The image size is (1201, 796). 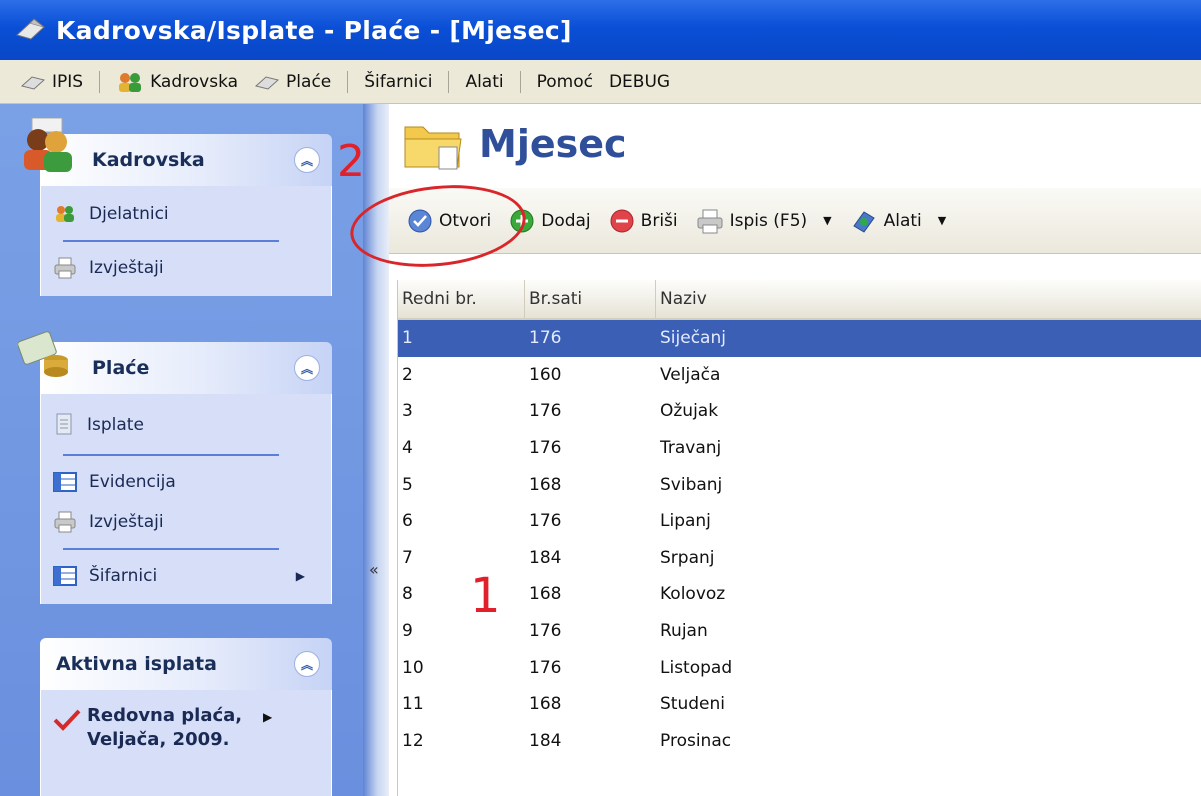 I want to click on panel-aktivna-header: Aktivna isplata ︽, so click(x=186, y=664).